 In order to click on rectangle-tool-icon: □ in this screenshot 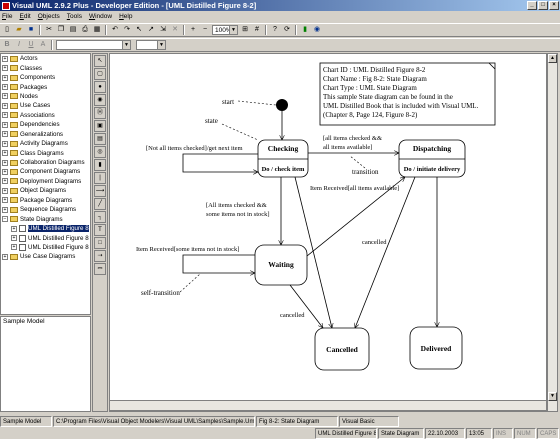, I will do `click(100, 243)`.